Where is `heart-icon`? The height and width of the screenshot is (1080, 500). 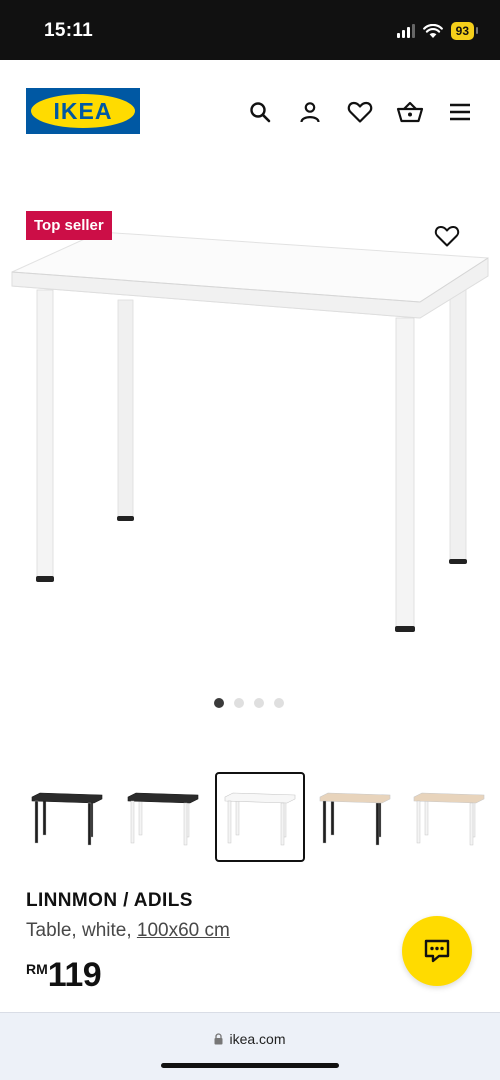
heart-icon is located at coordinates (360, 112).